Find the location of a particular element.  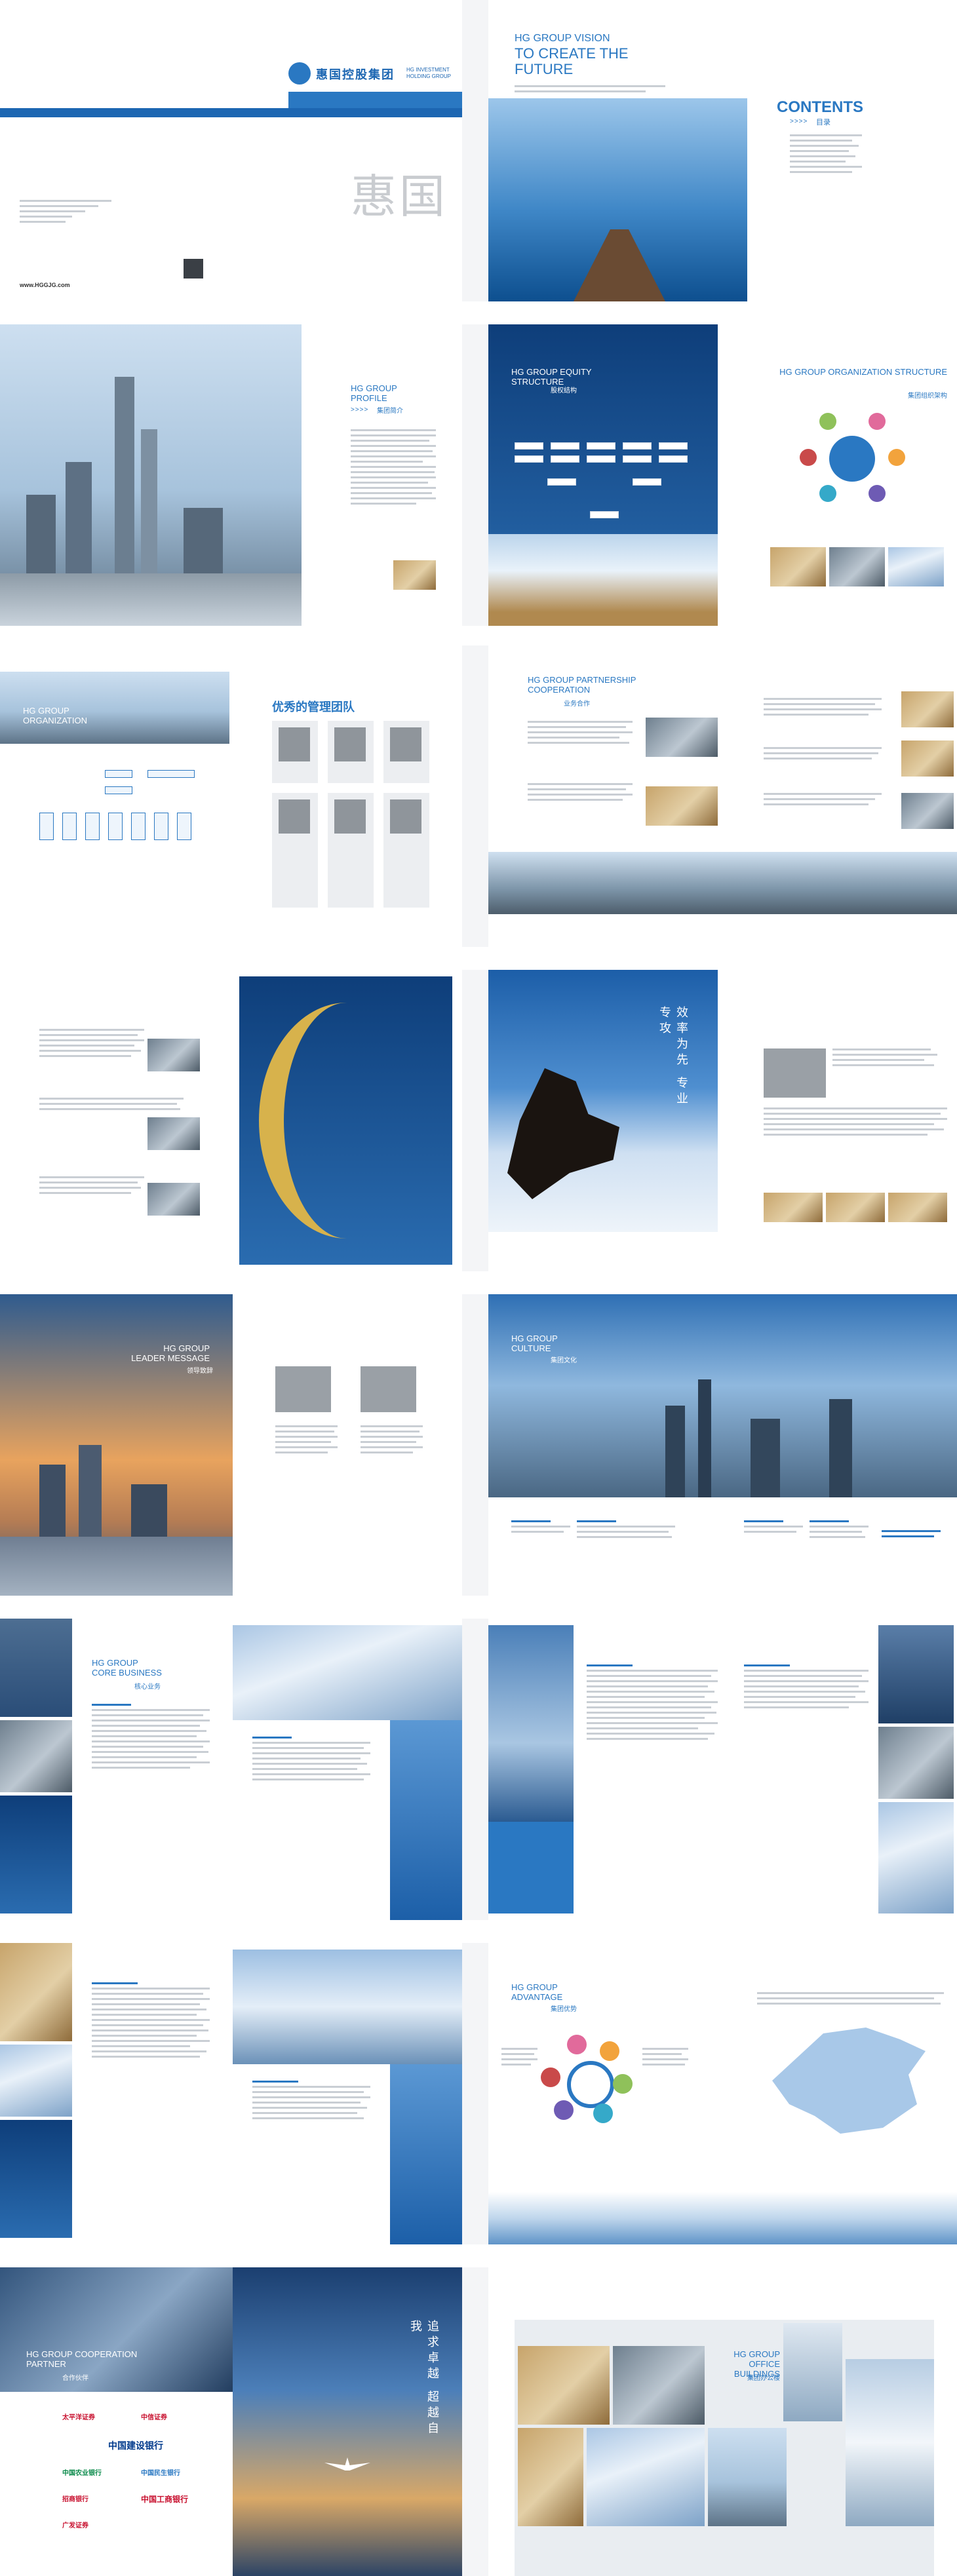

org-box-a is located at coordinates (46, 826).